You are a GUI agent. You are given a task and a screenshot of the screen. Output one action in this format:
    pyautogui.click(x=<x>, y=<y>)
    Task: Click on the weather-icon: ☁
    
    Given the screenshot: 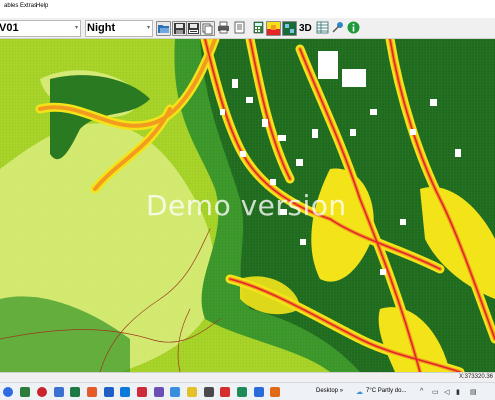 What is the action you would take?
    pyautogui.click(x=359, y=392)
    